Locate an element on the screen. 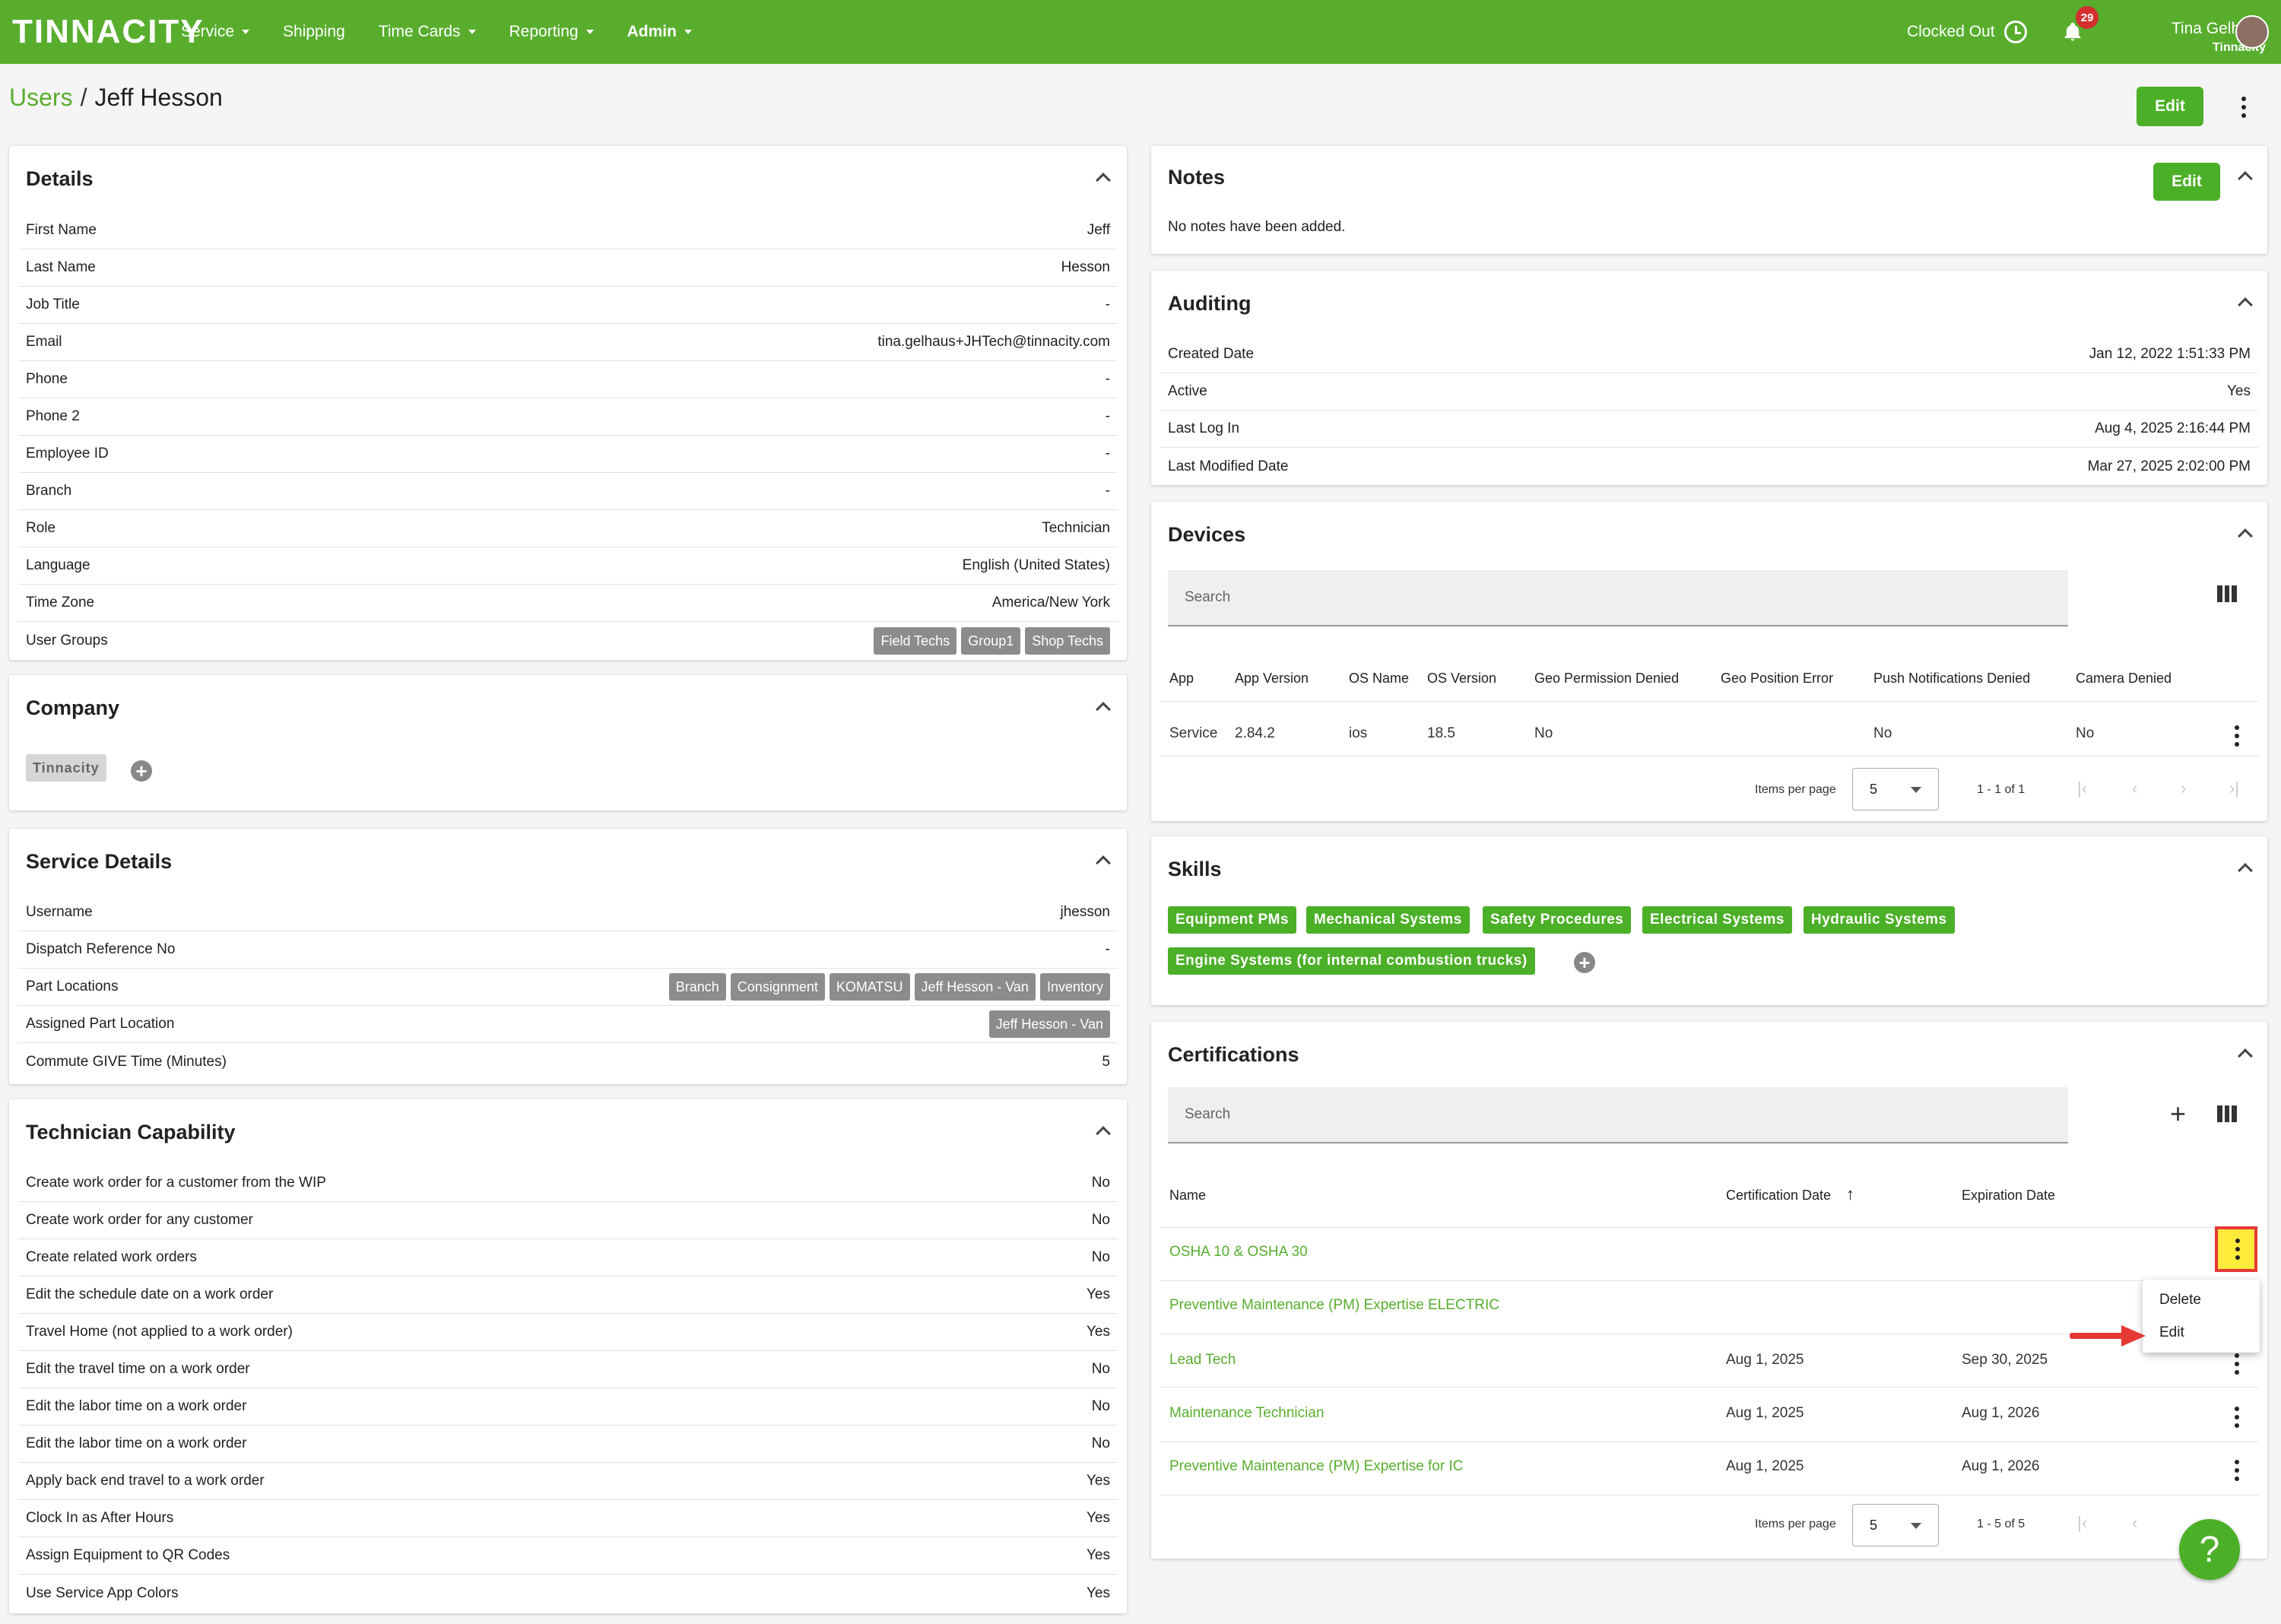 This screenshot has height=1624, width=2281. column-header-name: Name is located at coordinates (1187, 1196).